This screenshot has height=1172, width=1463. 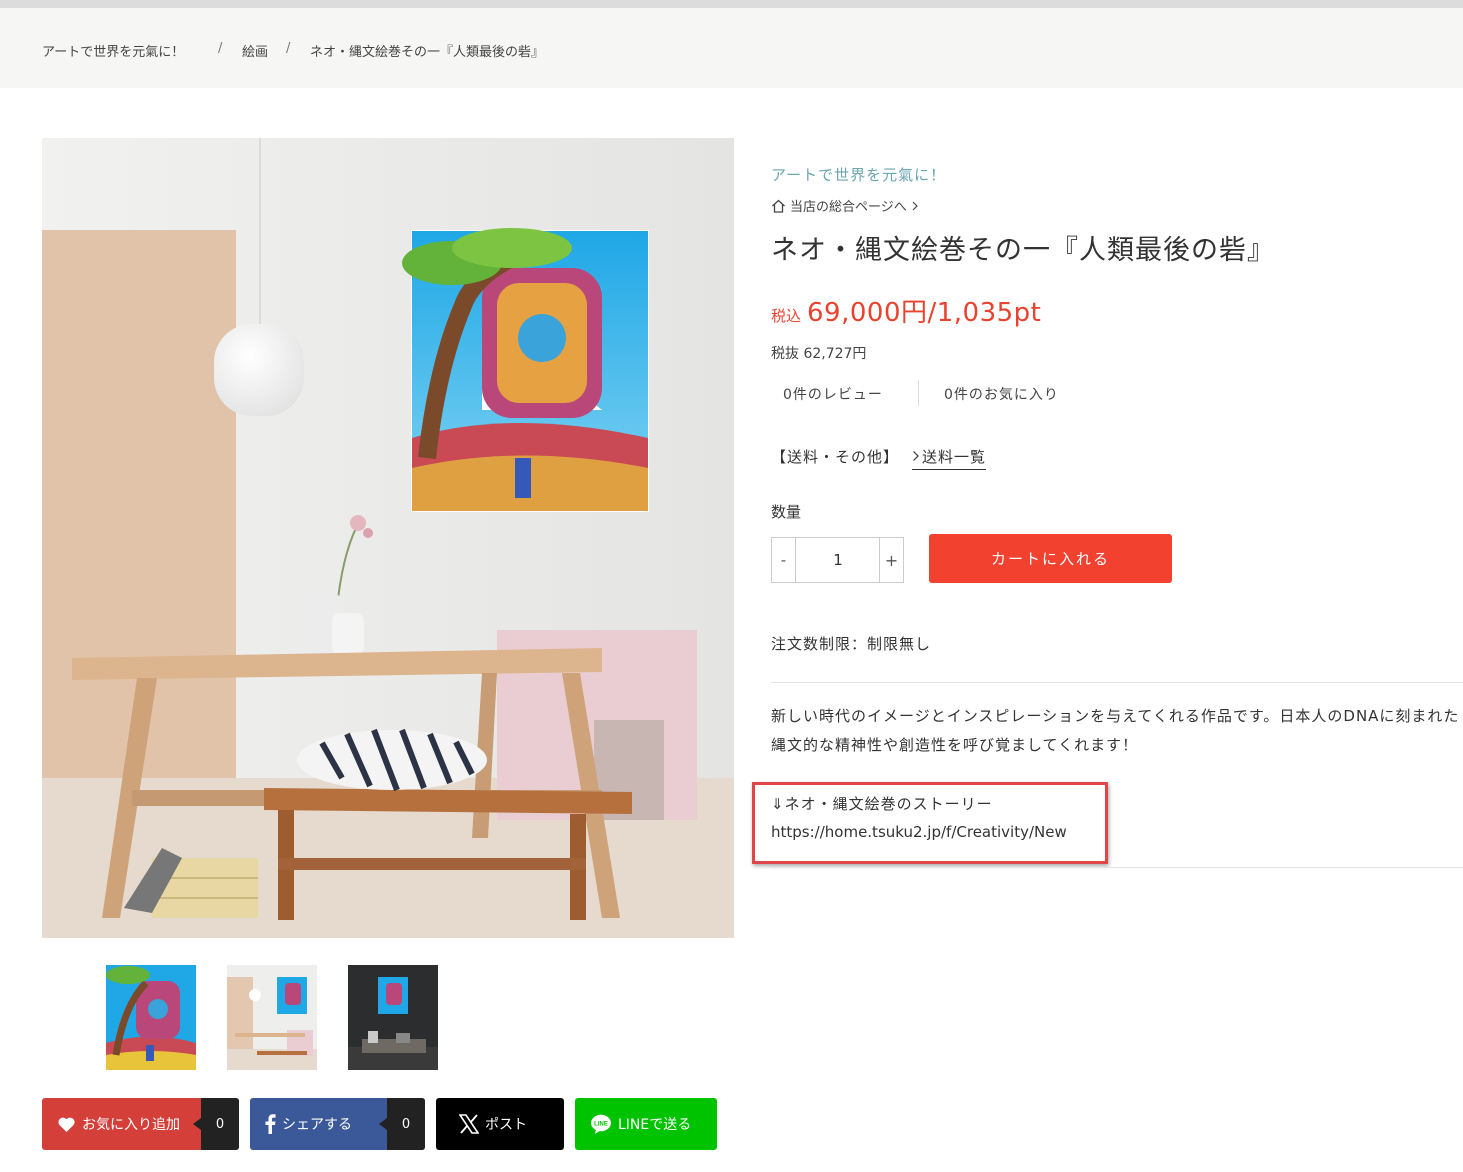 What do you see at coordinates (113, 50) in the screenshot?
I see `breadcrumb-item-shop: アートで世界を元氣に！` at bounding box center [113, 50].